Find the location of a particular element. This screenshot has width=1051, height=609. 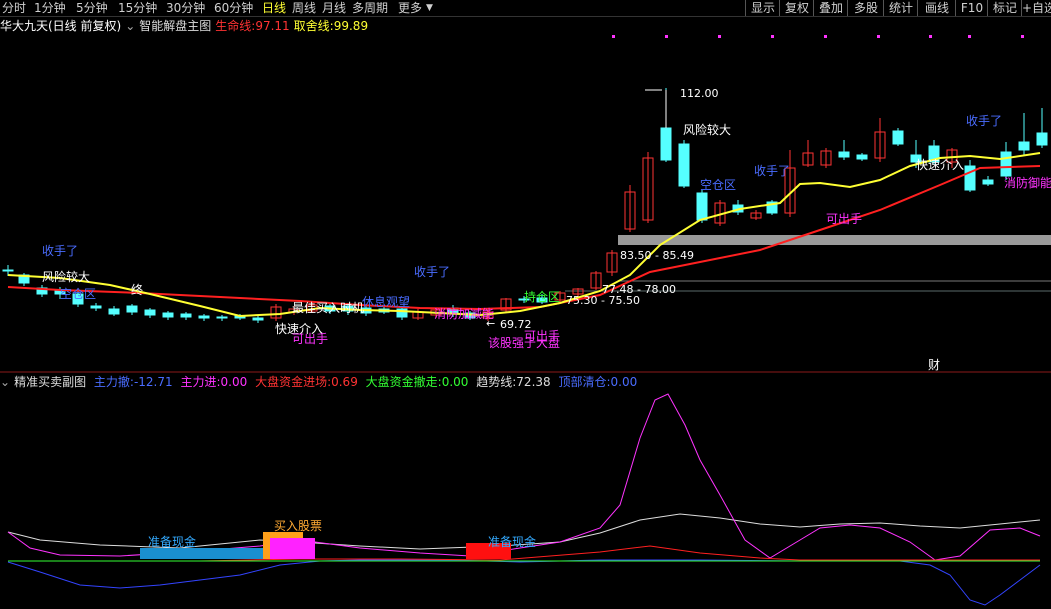

chart-annotation: 终 is located at coordinates (137, 289).